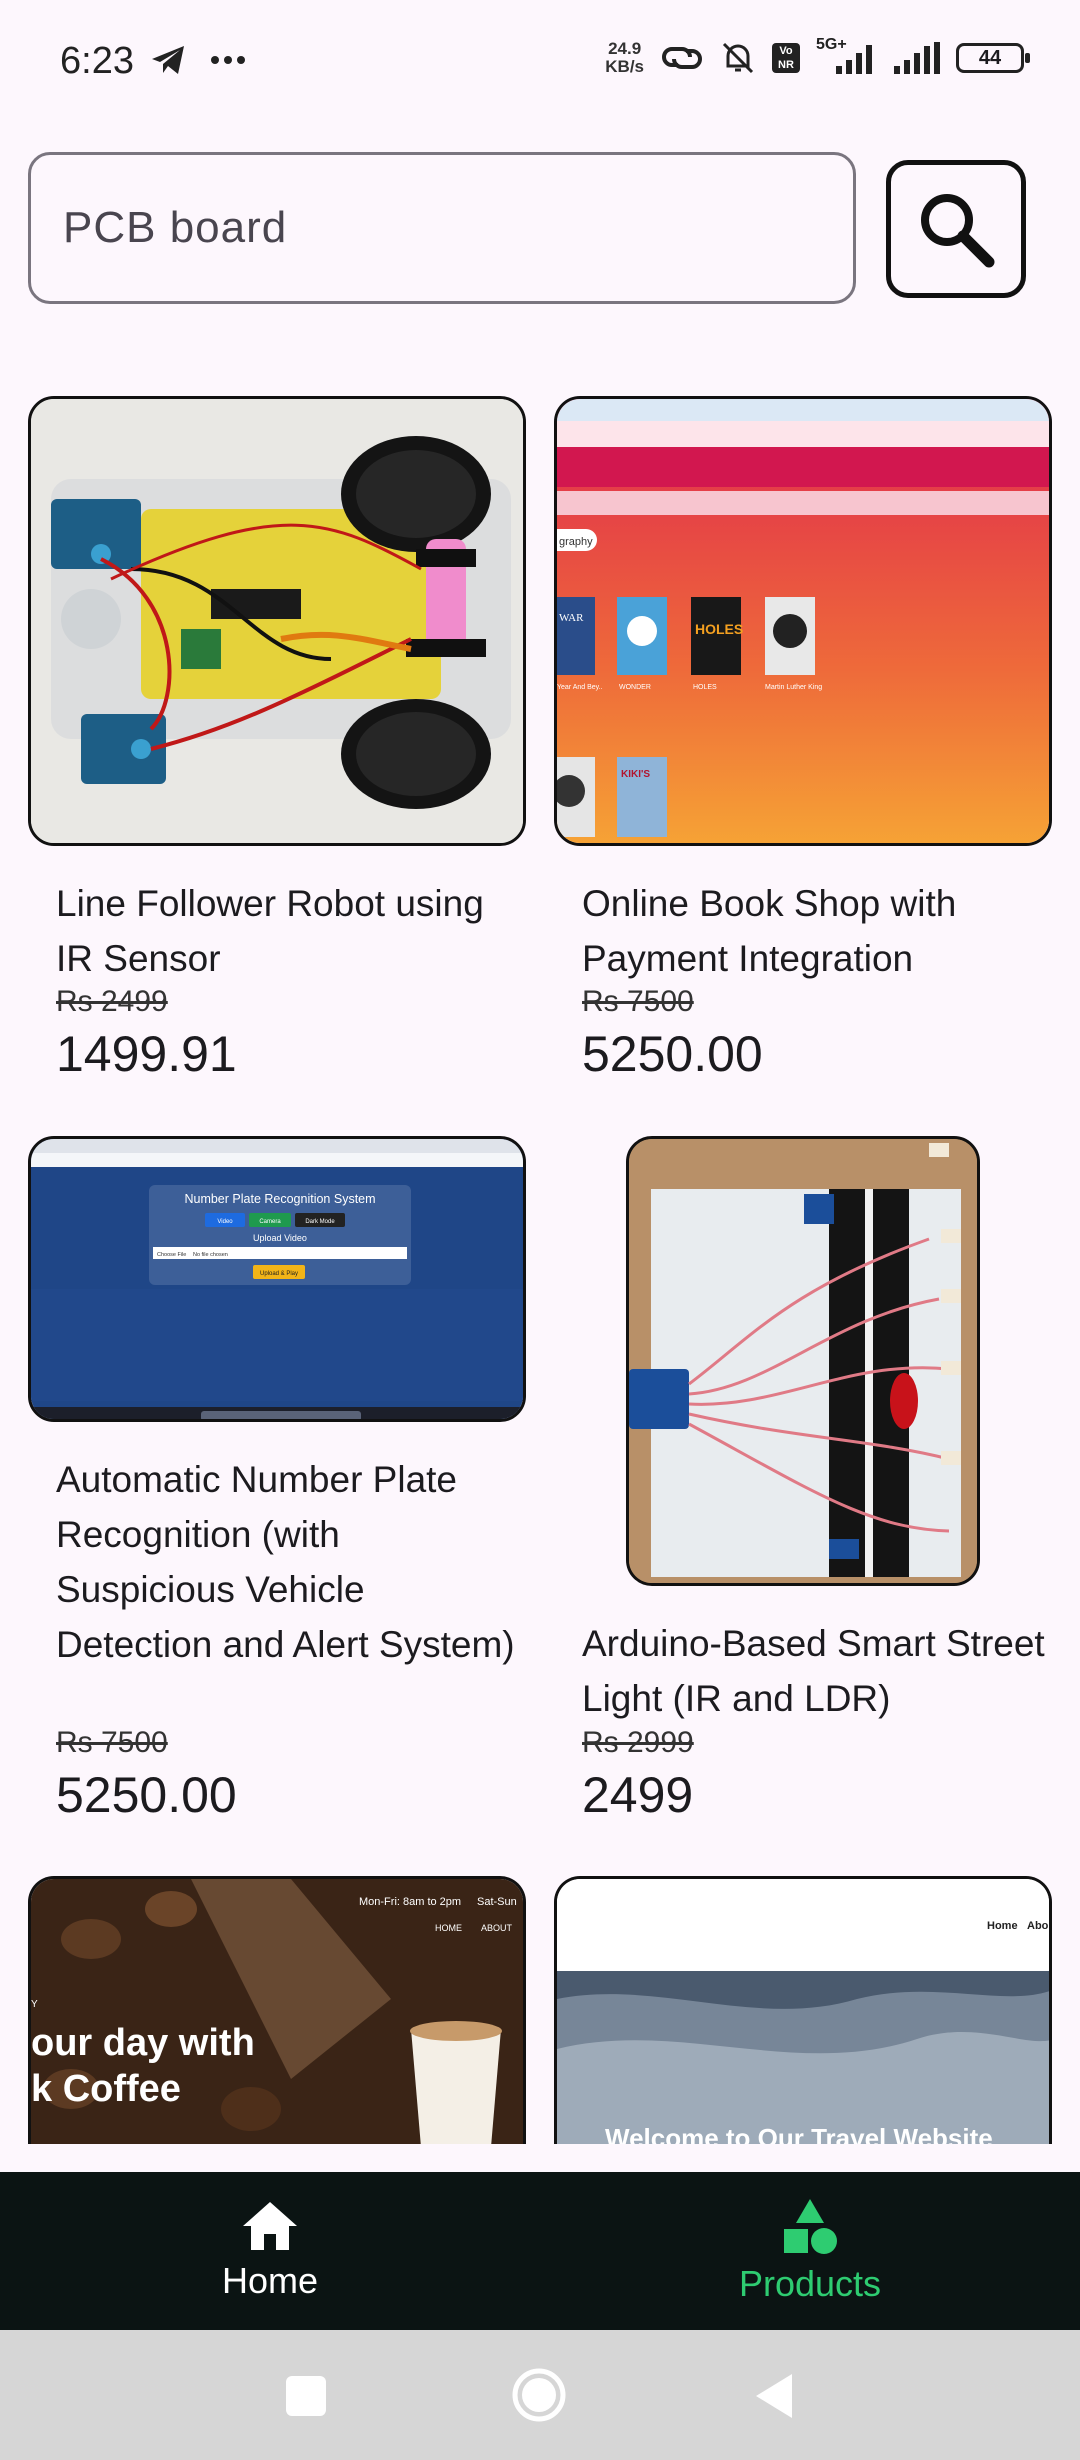 Image resolution: width=1080 pixels, height=2460 pixels. Describe the element at coordinates (270, 2251) in the screenshot. I see `nav-home: Home` at that location.